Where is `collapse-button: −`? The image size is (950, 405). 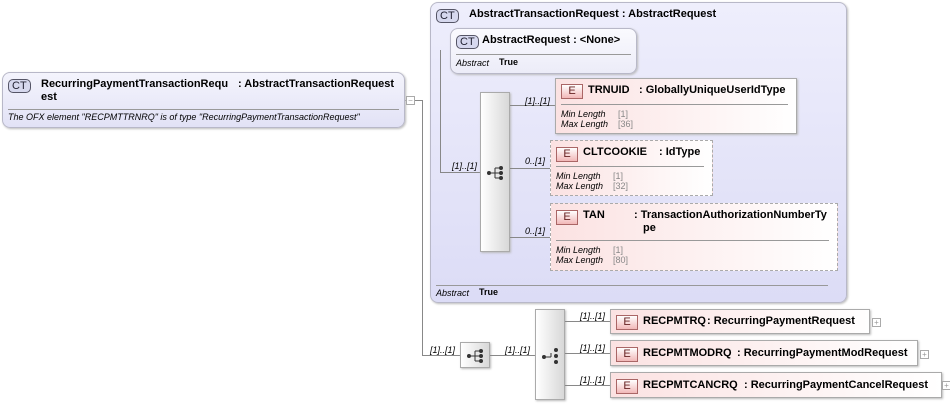 collapse-button: − is located at coordinates (410, 100).